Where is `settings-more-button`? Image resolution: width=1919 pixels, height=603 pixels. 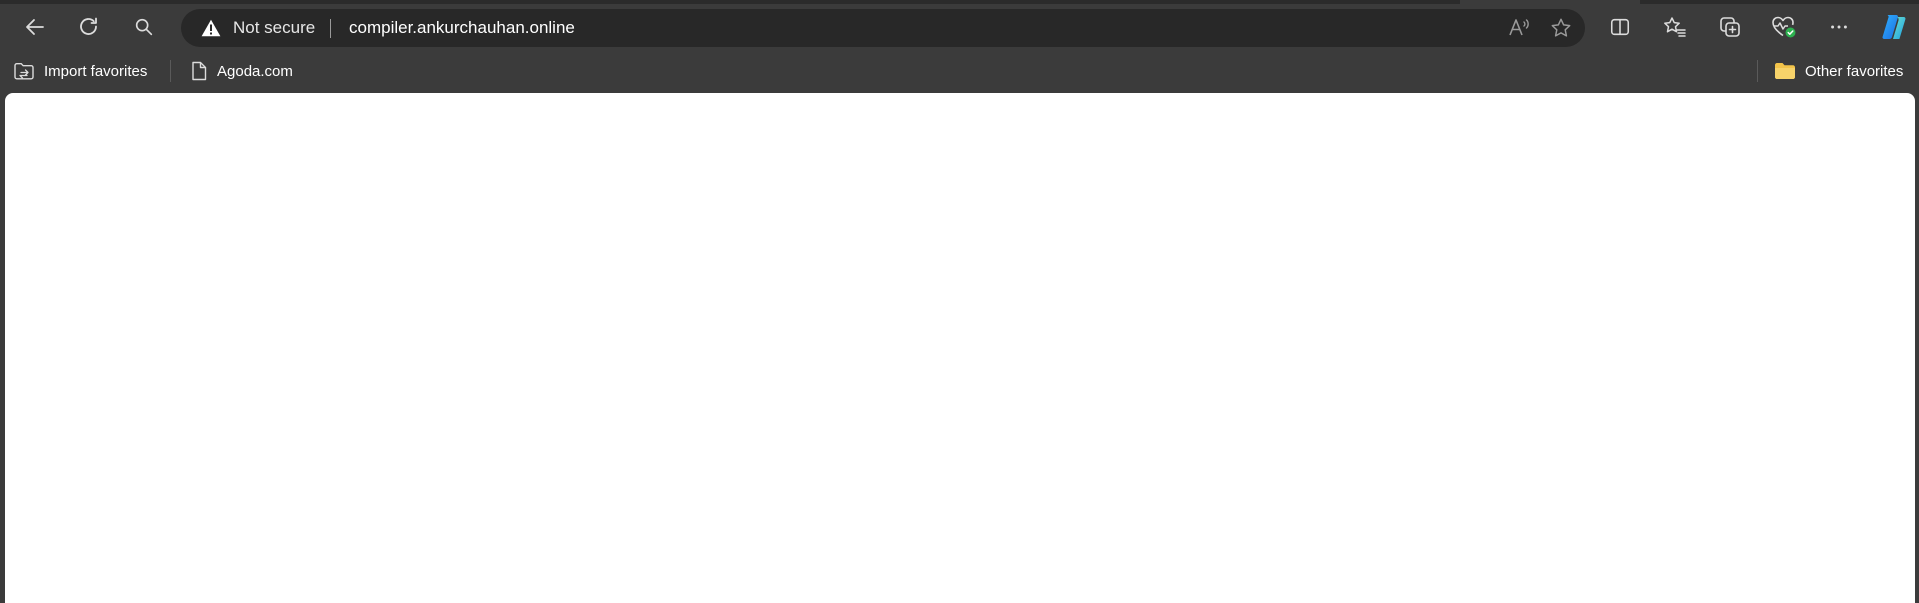
settings-more-button is located at coordinates (1839, 27).